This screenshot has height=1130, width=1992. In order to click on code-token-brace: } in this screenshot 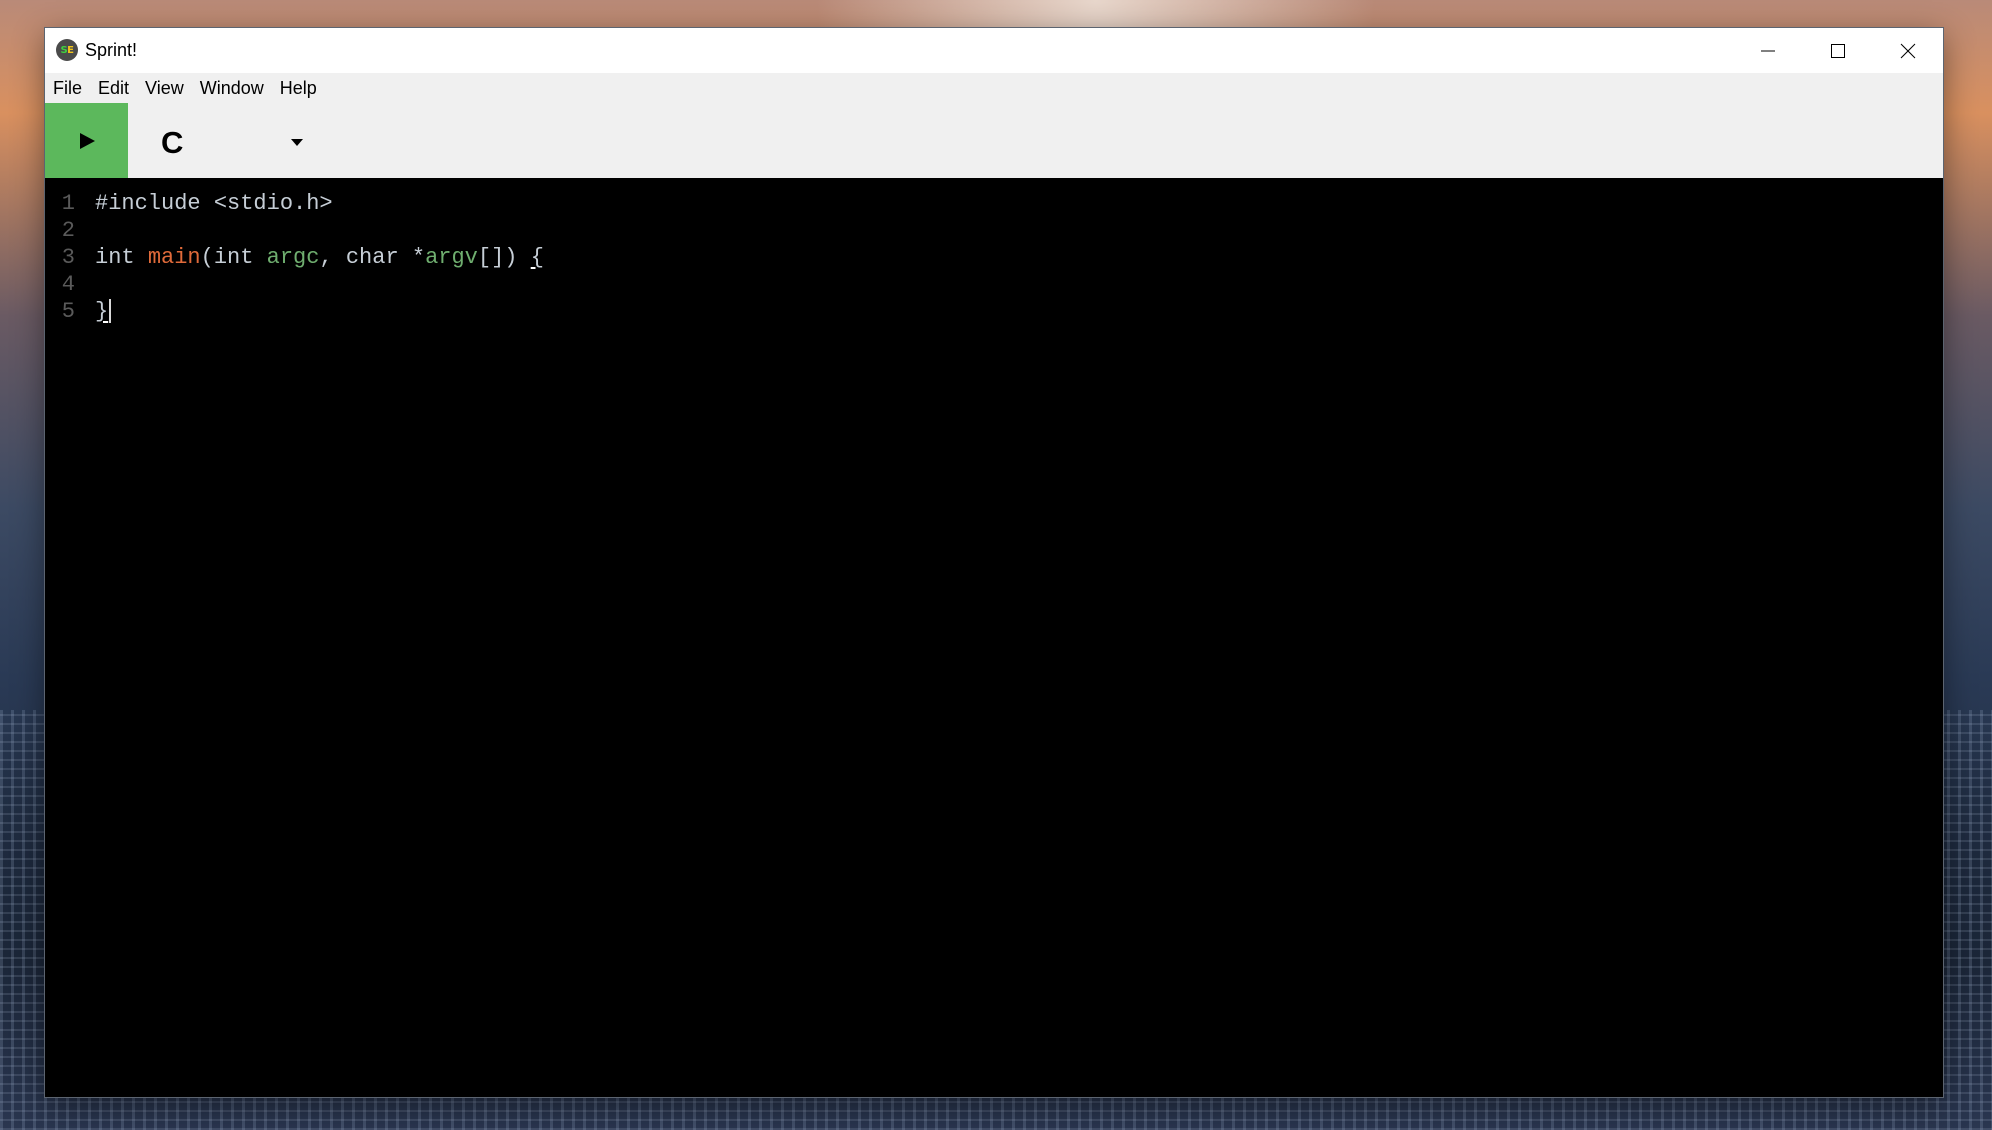, I will do `click(102, 311)`.